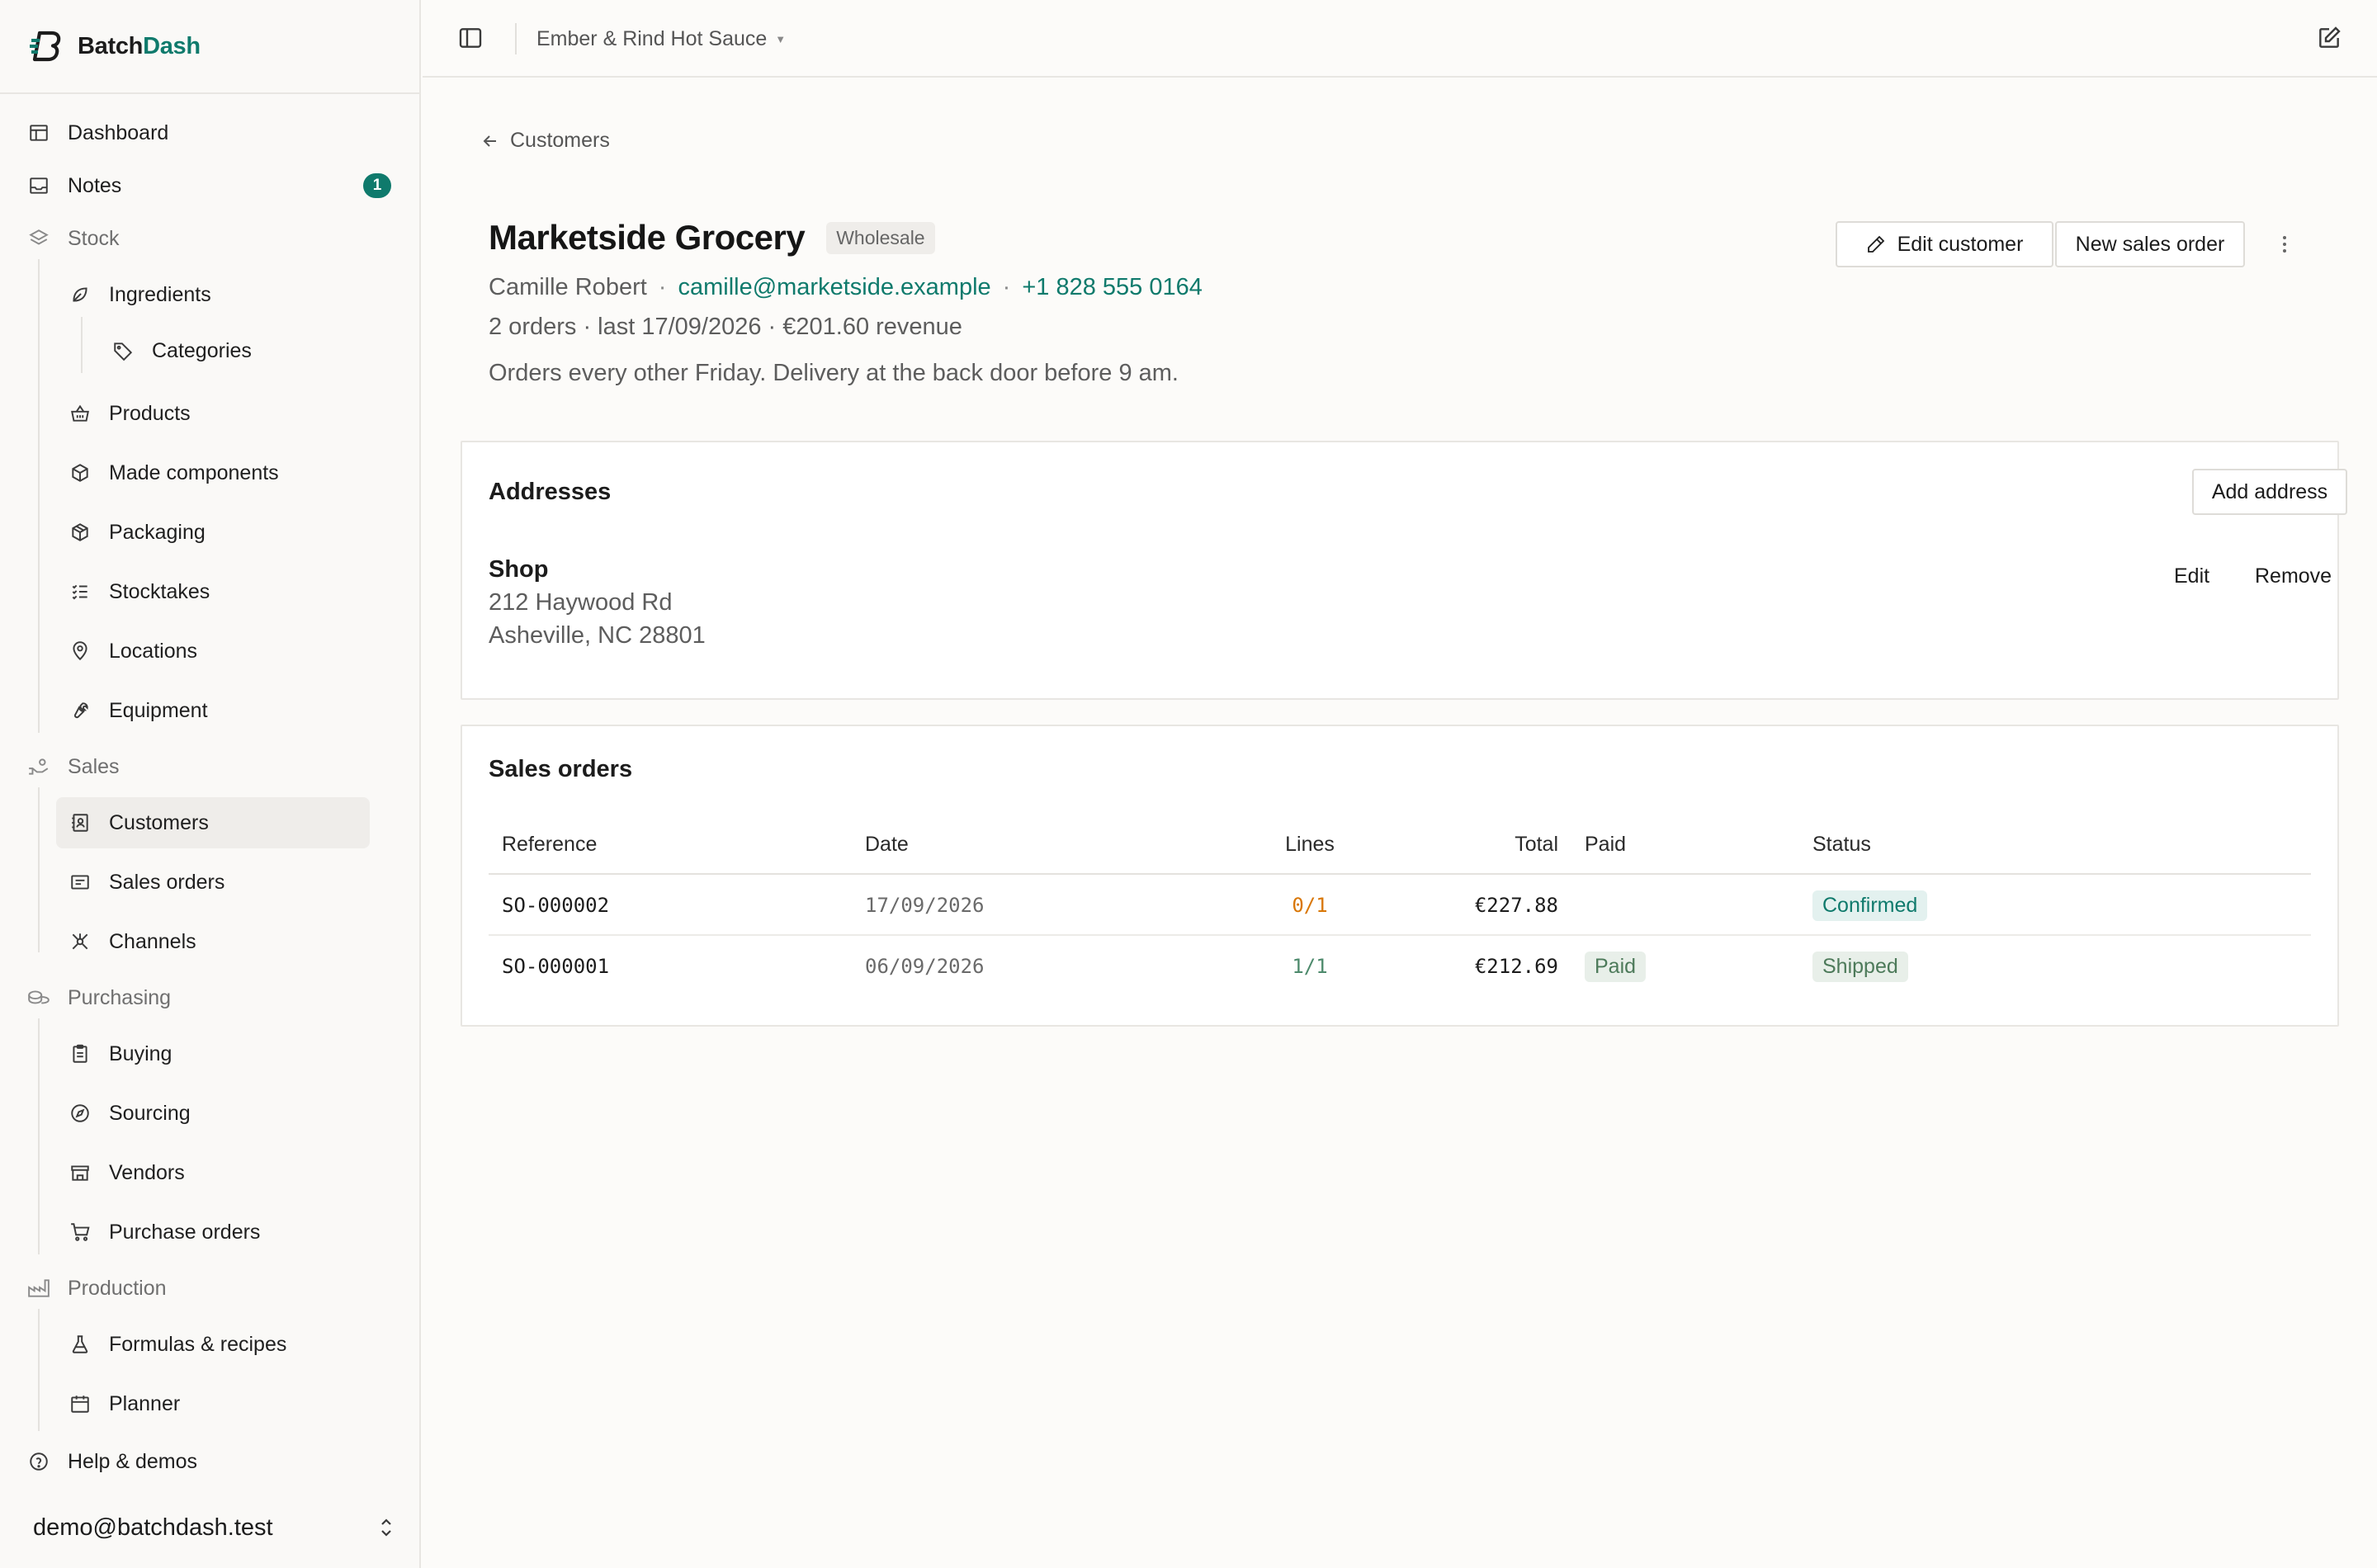 This screenshot has width=2377, height=1568. What do you see at coordinates (652, 38) in the screenshot?
I see `workspace-name: Ember & Rind Hot Sauce` at bounding box center [652, 38].